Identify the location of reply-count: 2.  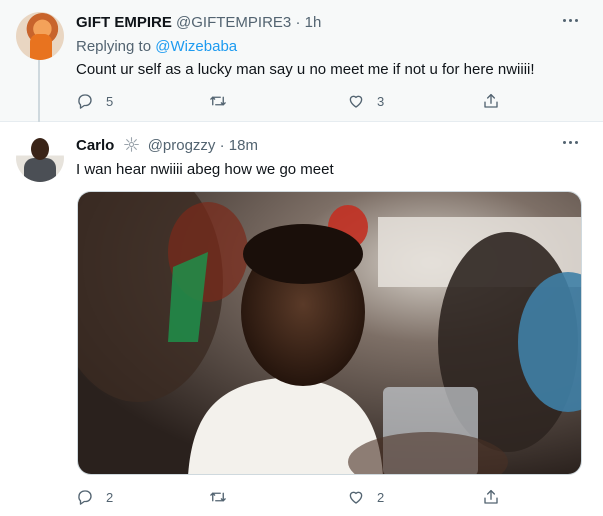
(110, 497).